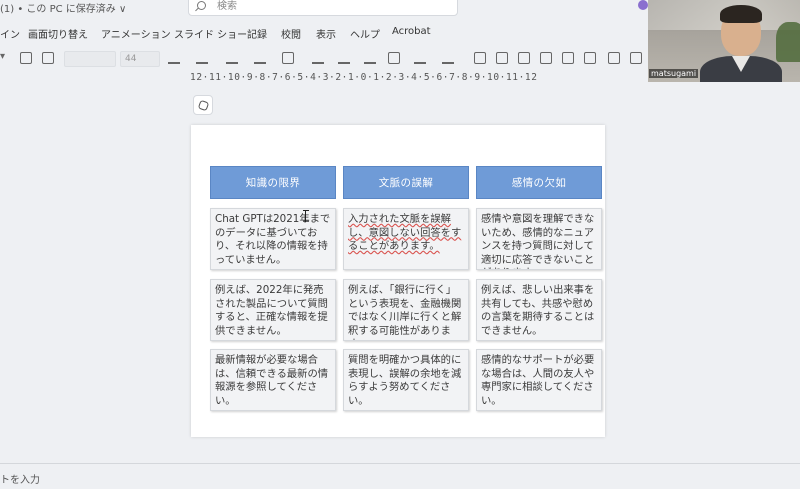  What do you see at coordinates (26, 58) in the screenshot?
I see `chart-icon` at bounding box center [26, 58].